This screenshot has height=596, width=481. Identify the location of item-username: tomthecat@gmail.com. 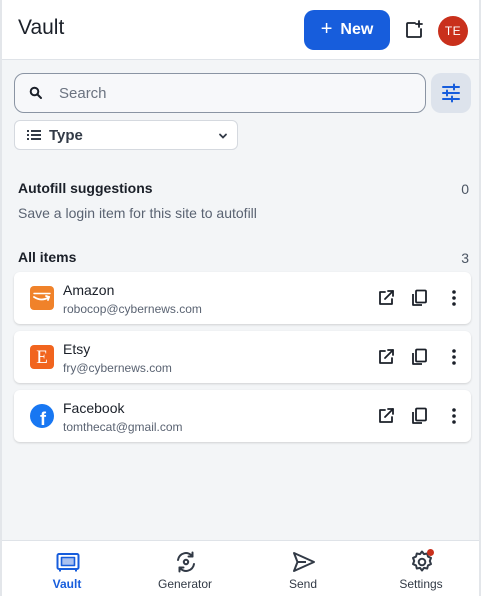
(123, 427).